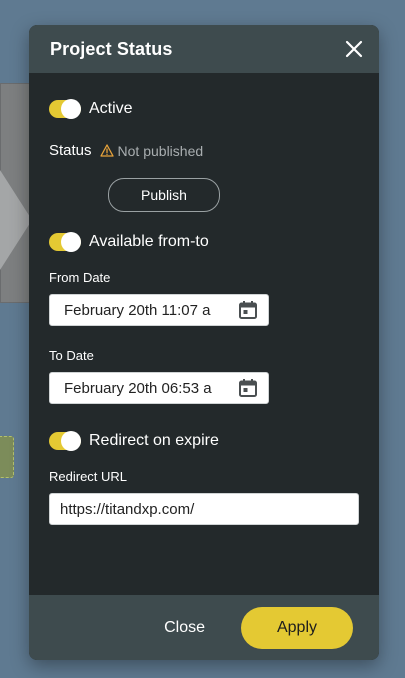  What do you see at coordinates (354, 49) in the screenshot?
I see `close-icon` at bounding box center [354, 49].